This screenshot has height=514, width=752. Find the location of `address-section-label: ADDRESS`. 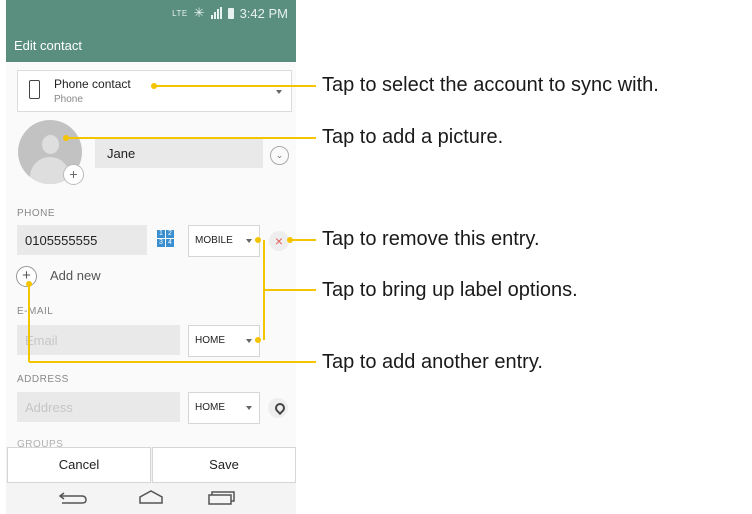

address-section-label: ADDRESS is located at coordinates (43, 379).